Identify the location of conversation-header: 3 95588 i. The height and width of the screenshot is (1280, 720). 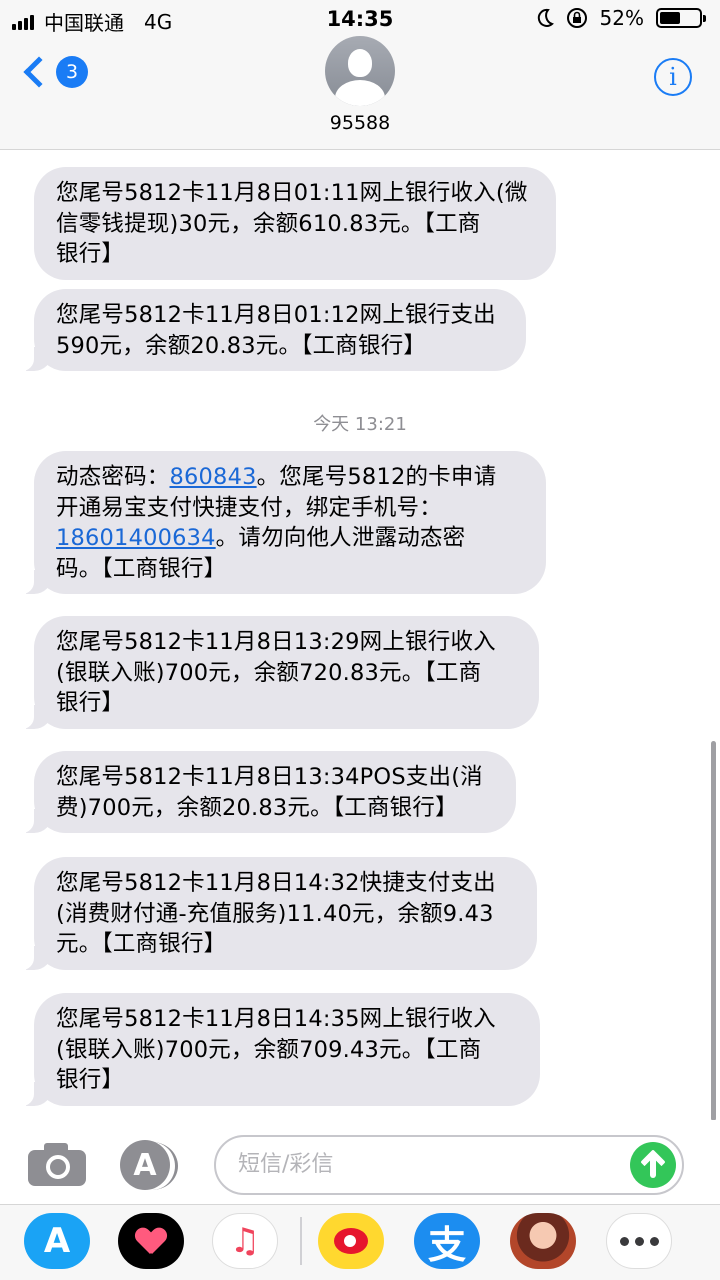
(360, 93).